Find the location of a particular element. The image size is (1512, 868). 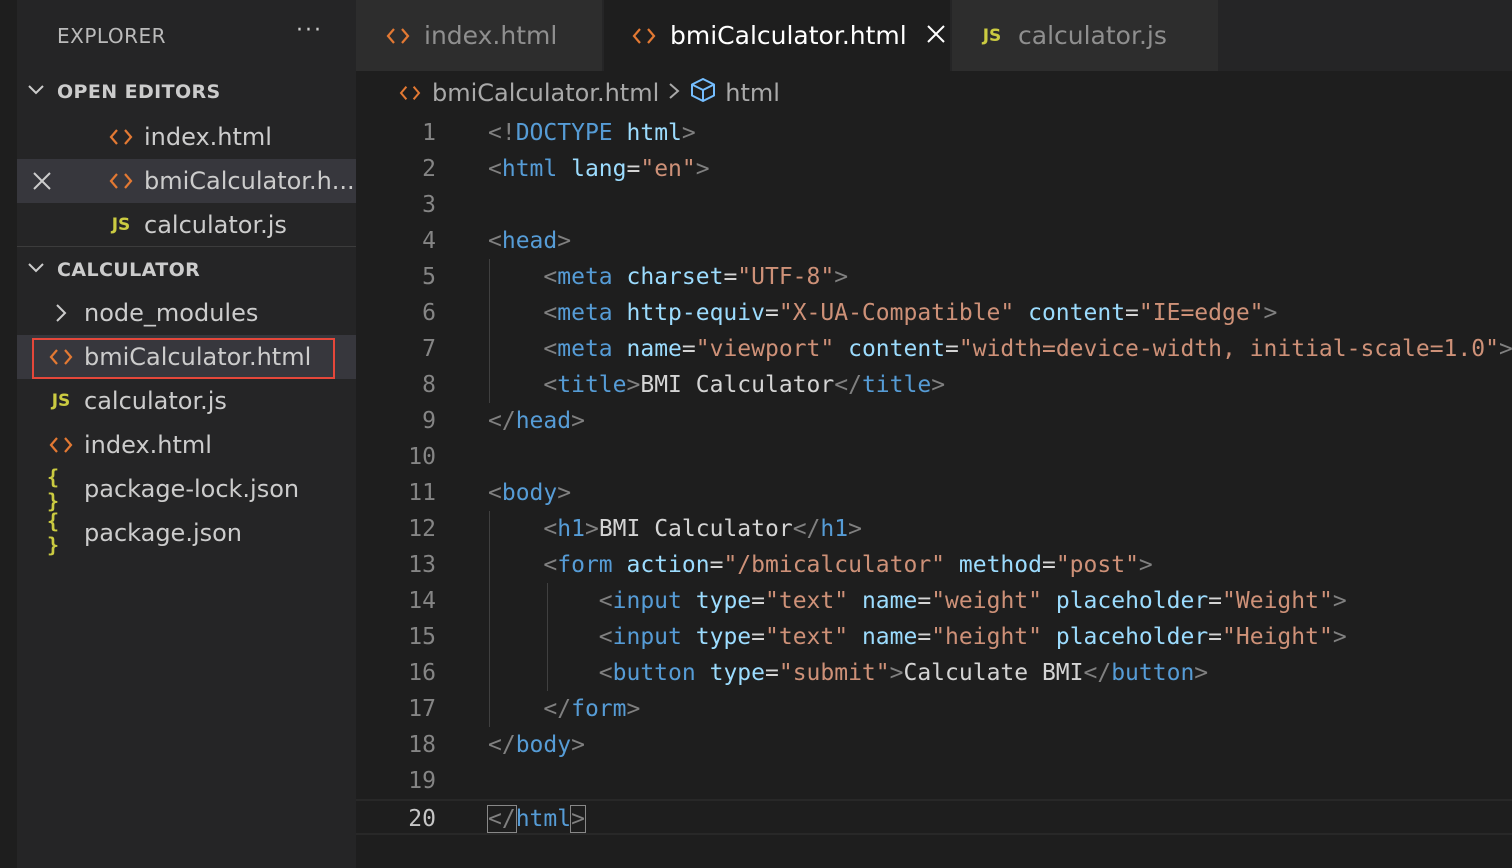

breadcrumb-symbol: html is located at coordinates (752, 93).